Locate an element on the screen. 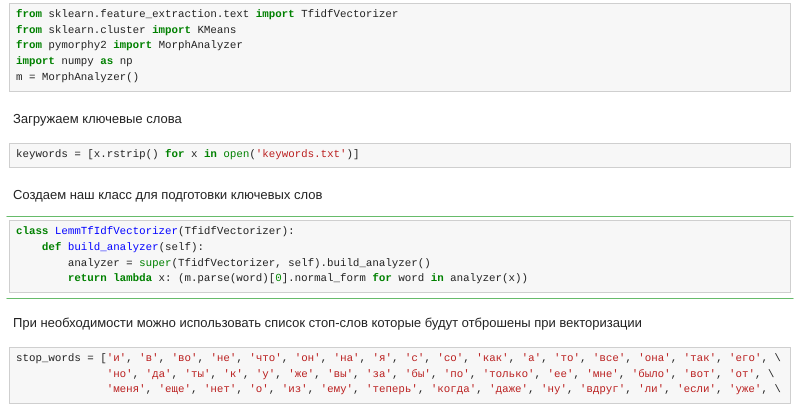 Image resolution: width=800 pixels, height=416 pixels. markdown-text: Создаем наш класс для подготовки ключевых слов is located at coordinates (168, 195).